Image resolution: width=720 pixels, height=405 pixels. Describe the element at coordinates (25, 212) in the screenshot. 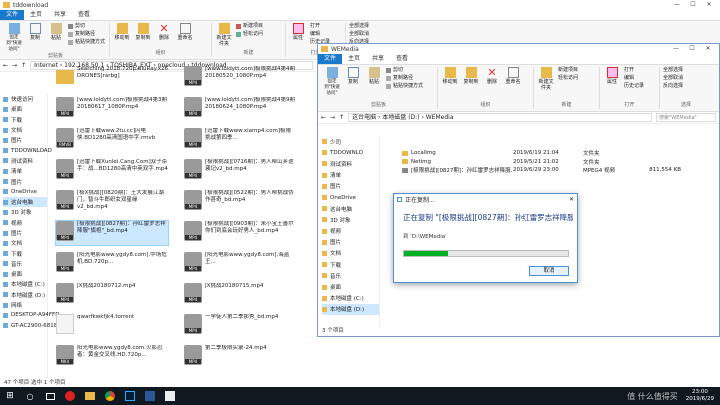

I see `nav-item: 3D 对象` at that location.